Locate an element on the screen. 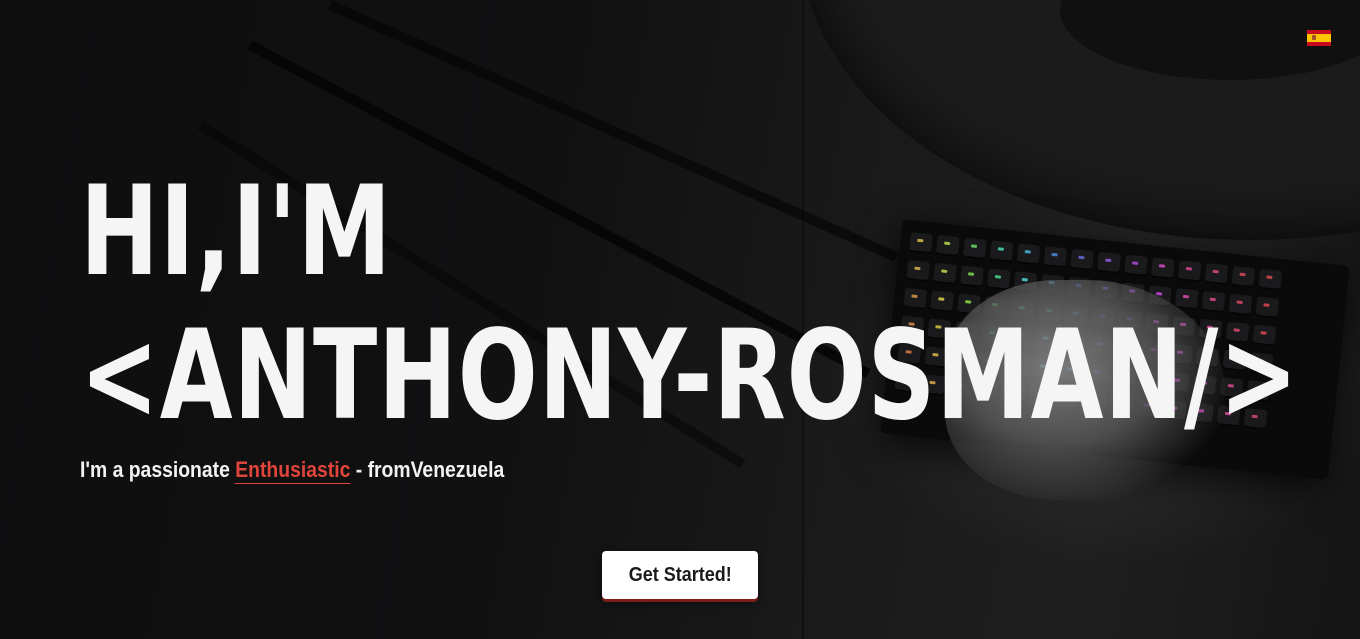 The image size is (1360, 639). get-started-button: Get Started! is located at coordinates (680, 575).